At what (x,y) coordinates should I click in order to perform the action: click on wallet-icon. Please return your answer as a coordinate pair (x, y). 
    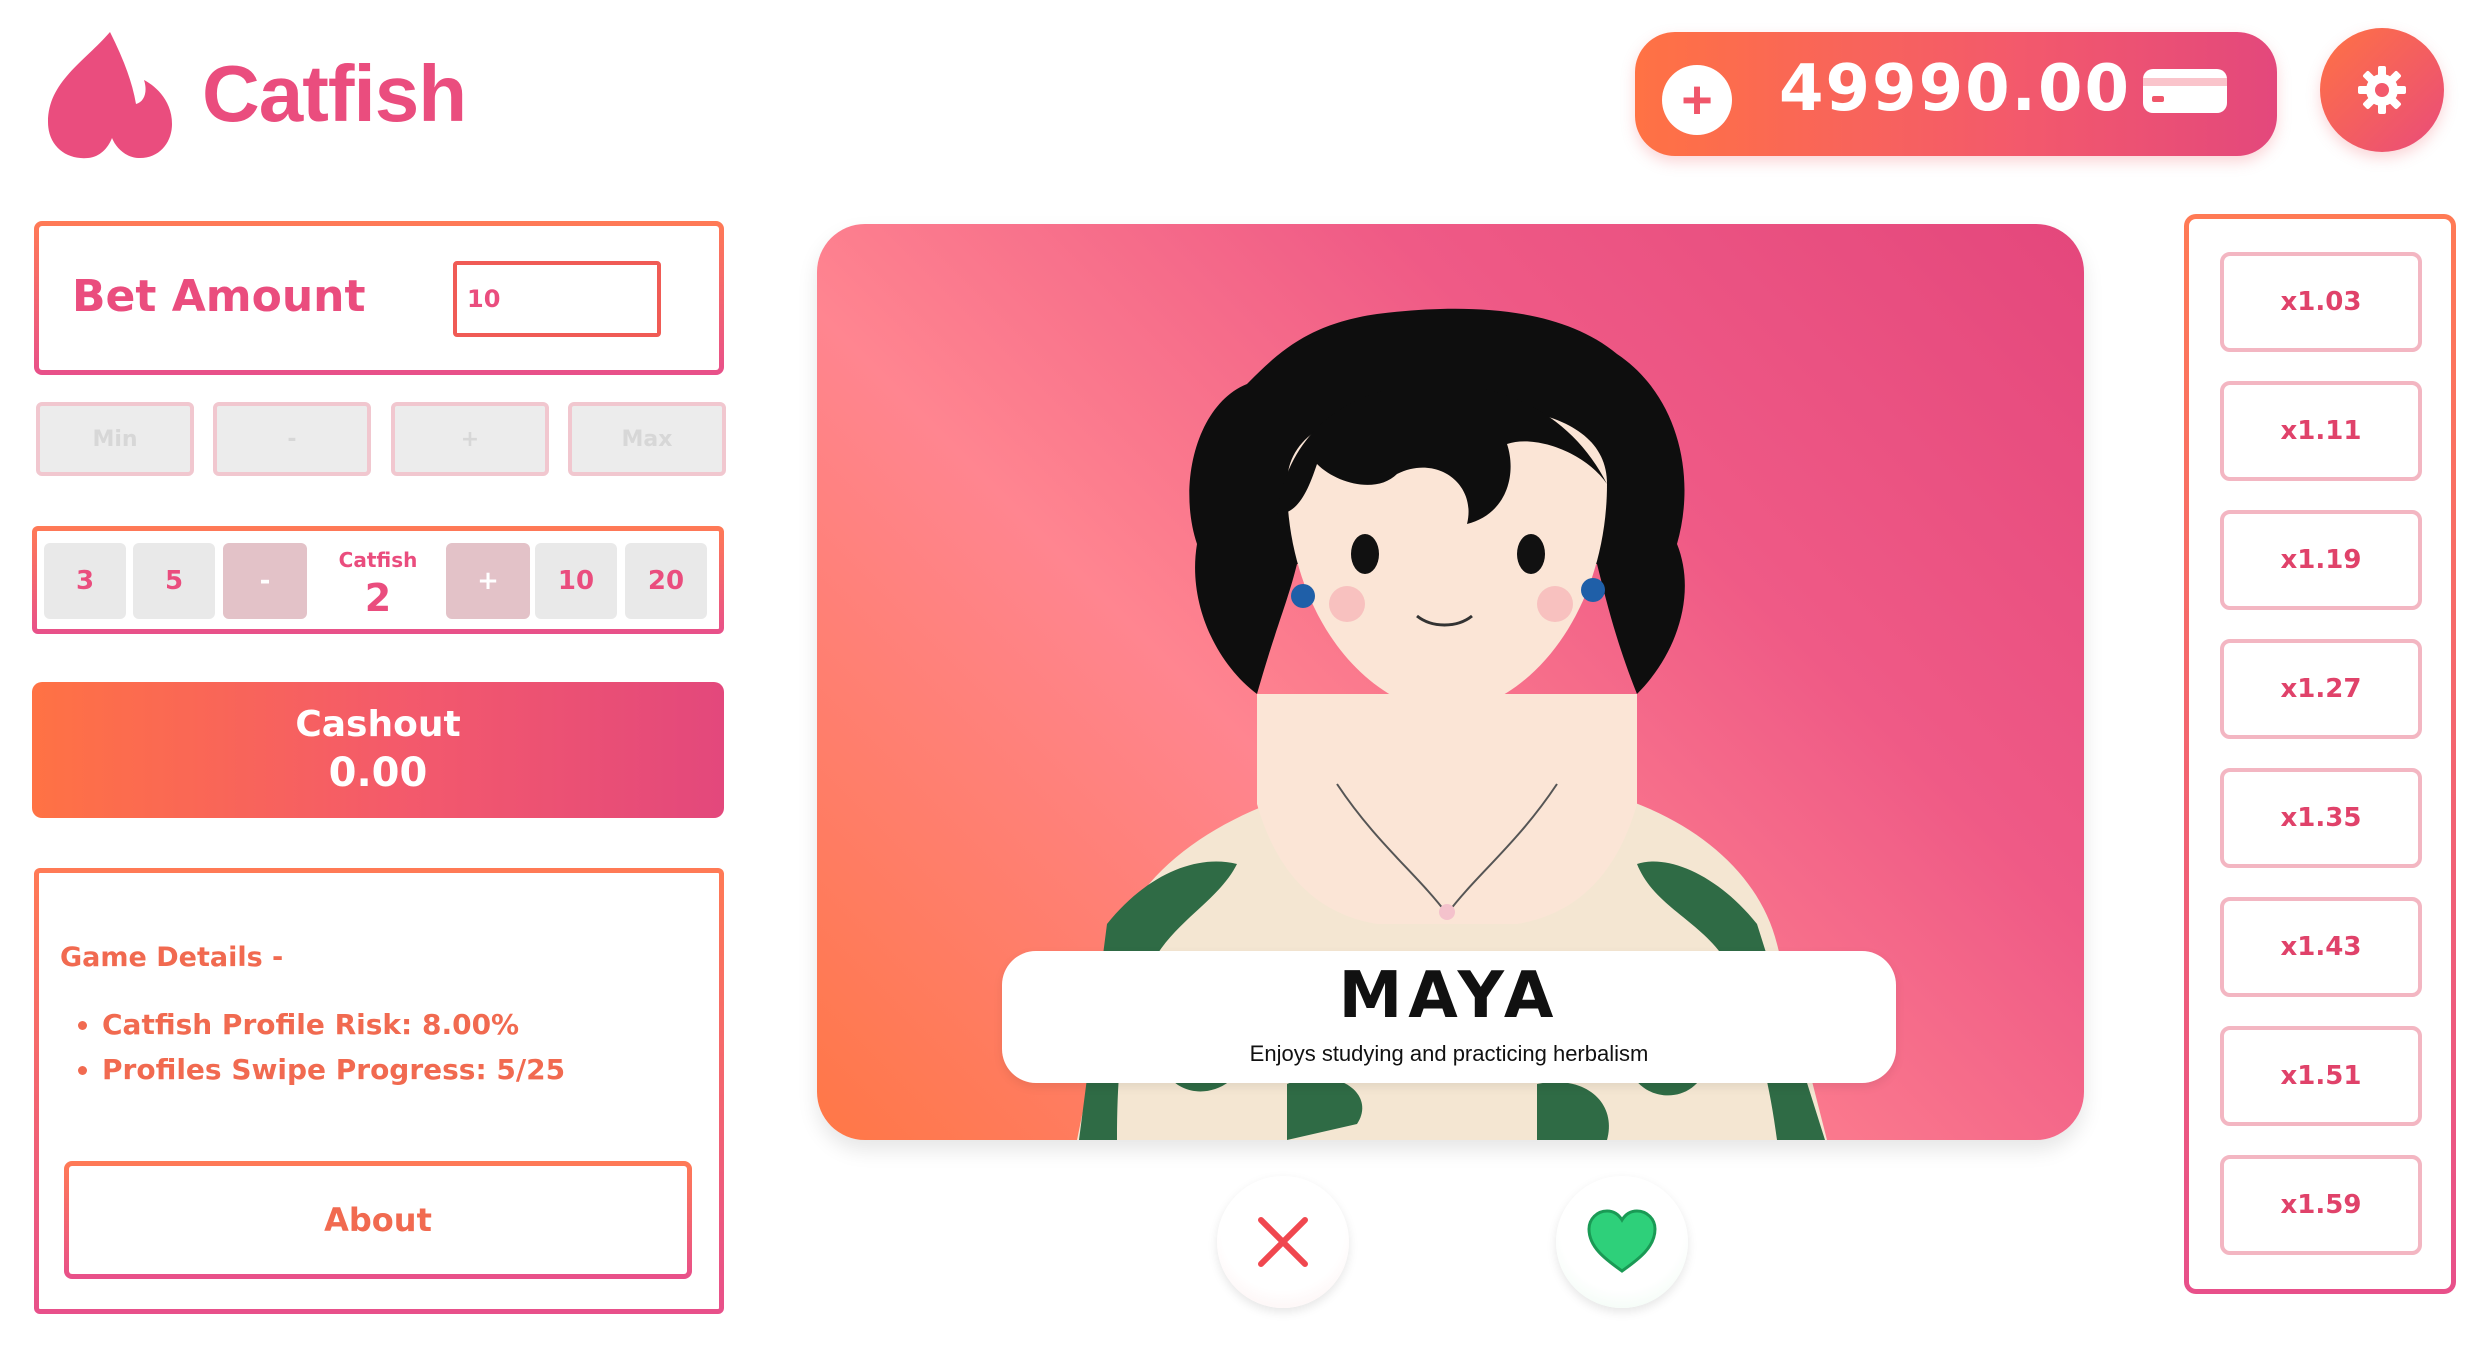
    Looking at the image, I should click on (2185, 91).